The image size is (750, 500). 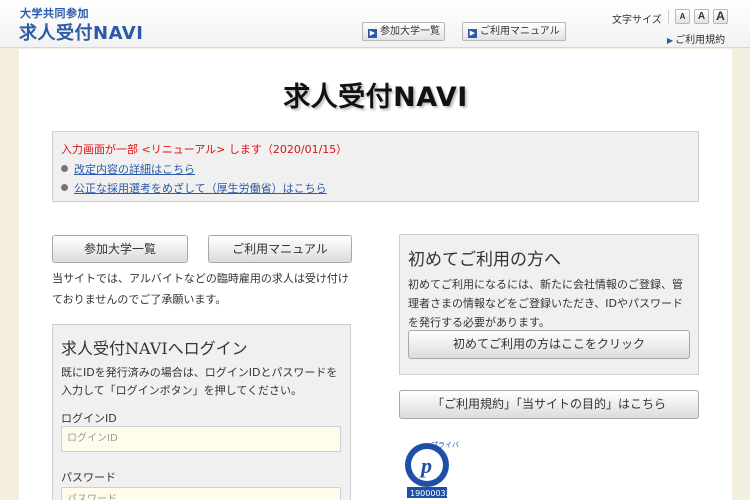 What do you see at coordinates (204, 149) in the screenshot?
I see `notice-headline: 入力画面が一部 <リニューアル> します（2020/01/15）` at bounding box center [204, 149].